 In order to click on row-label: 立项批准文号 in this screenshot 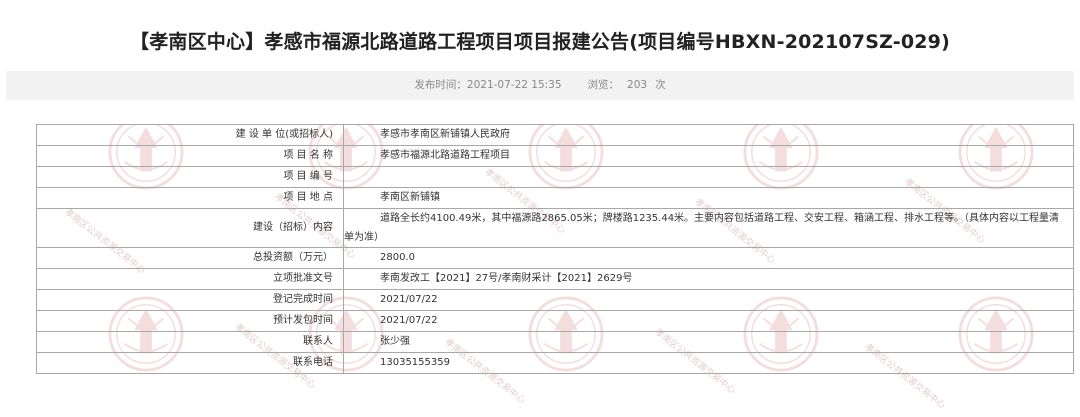, I will do `click(190, 279)`.